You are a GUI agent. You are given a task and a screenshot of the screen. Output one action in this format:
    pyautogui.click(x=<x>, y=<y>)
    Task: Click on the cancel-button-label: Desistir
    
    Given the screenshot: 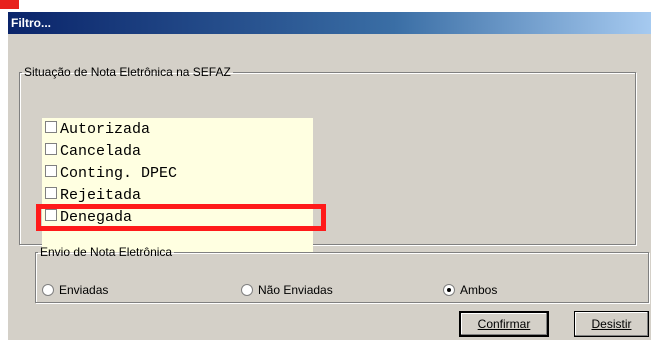 What is the action you would take?
    pyautogui.click(x=611, y=324)
    